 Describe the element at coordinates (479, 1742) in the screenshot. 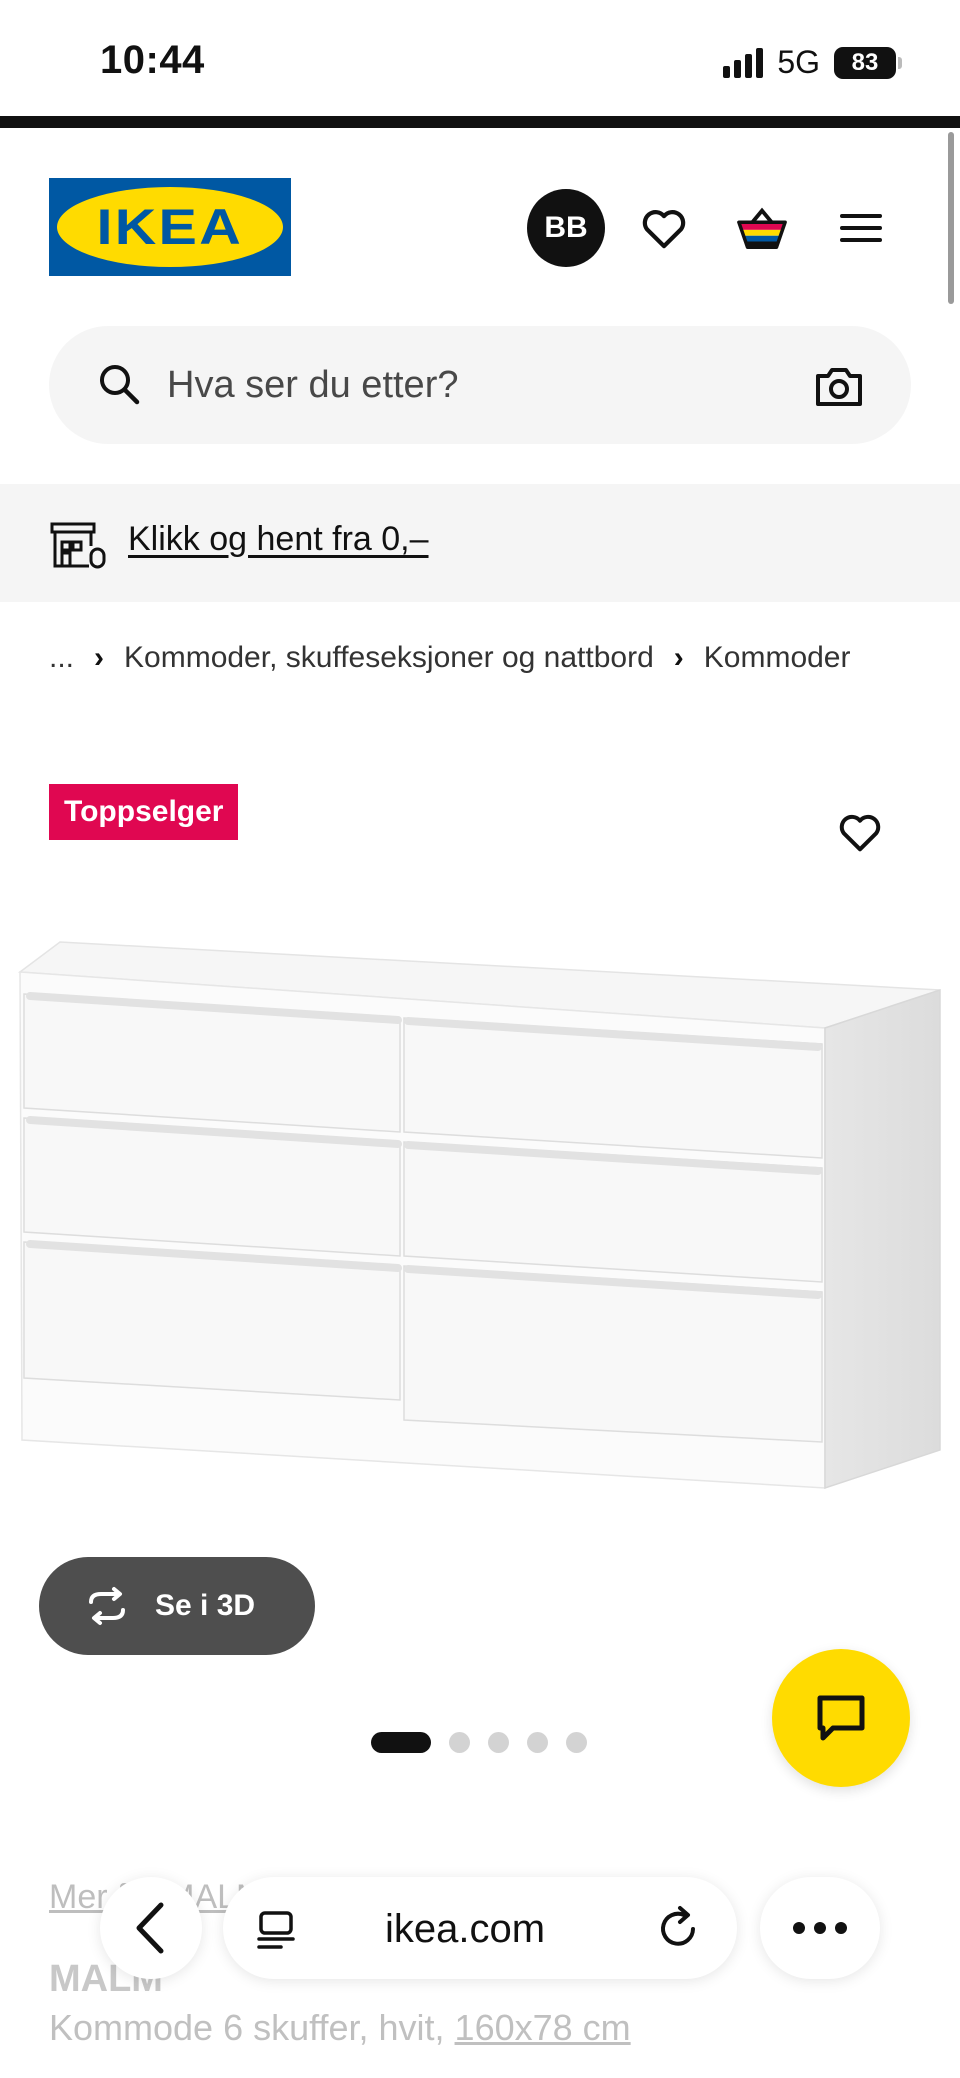

I see `carousel-indicator` at that location.